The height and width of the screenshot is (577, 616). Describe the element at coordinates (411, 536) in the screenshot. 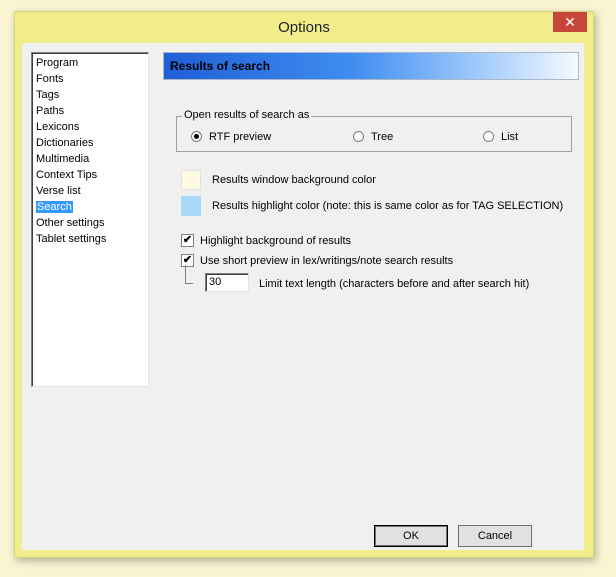

I see `ok-button: OK` at that location.